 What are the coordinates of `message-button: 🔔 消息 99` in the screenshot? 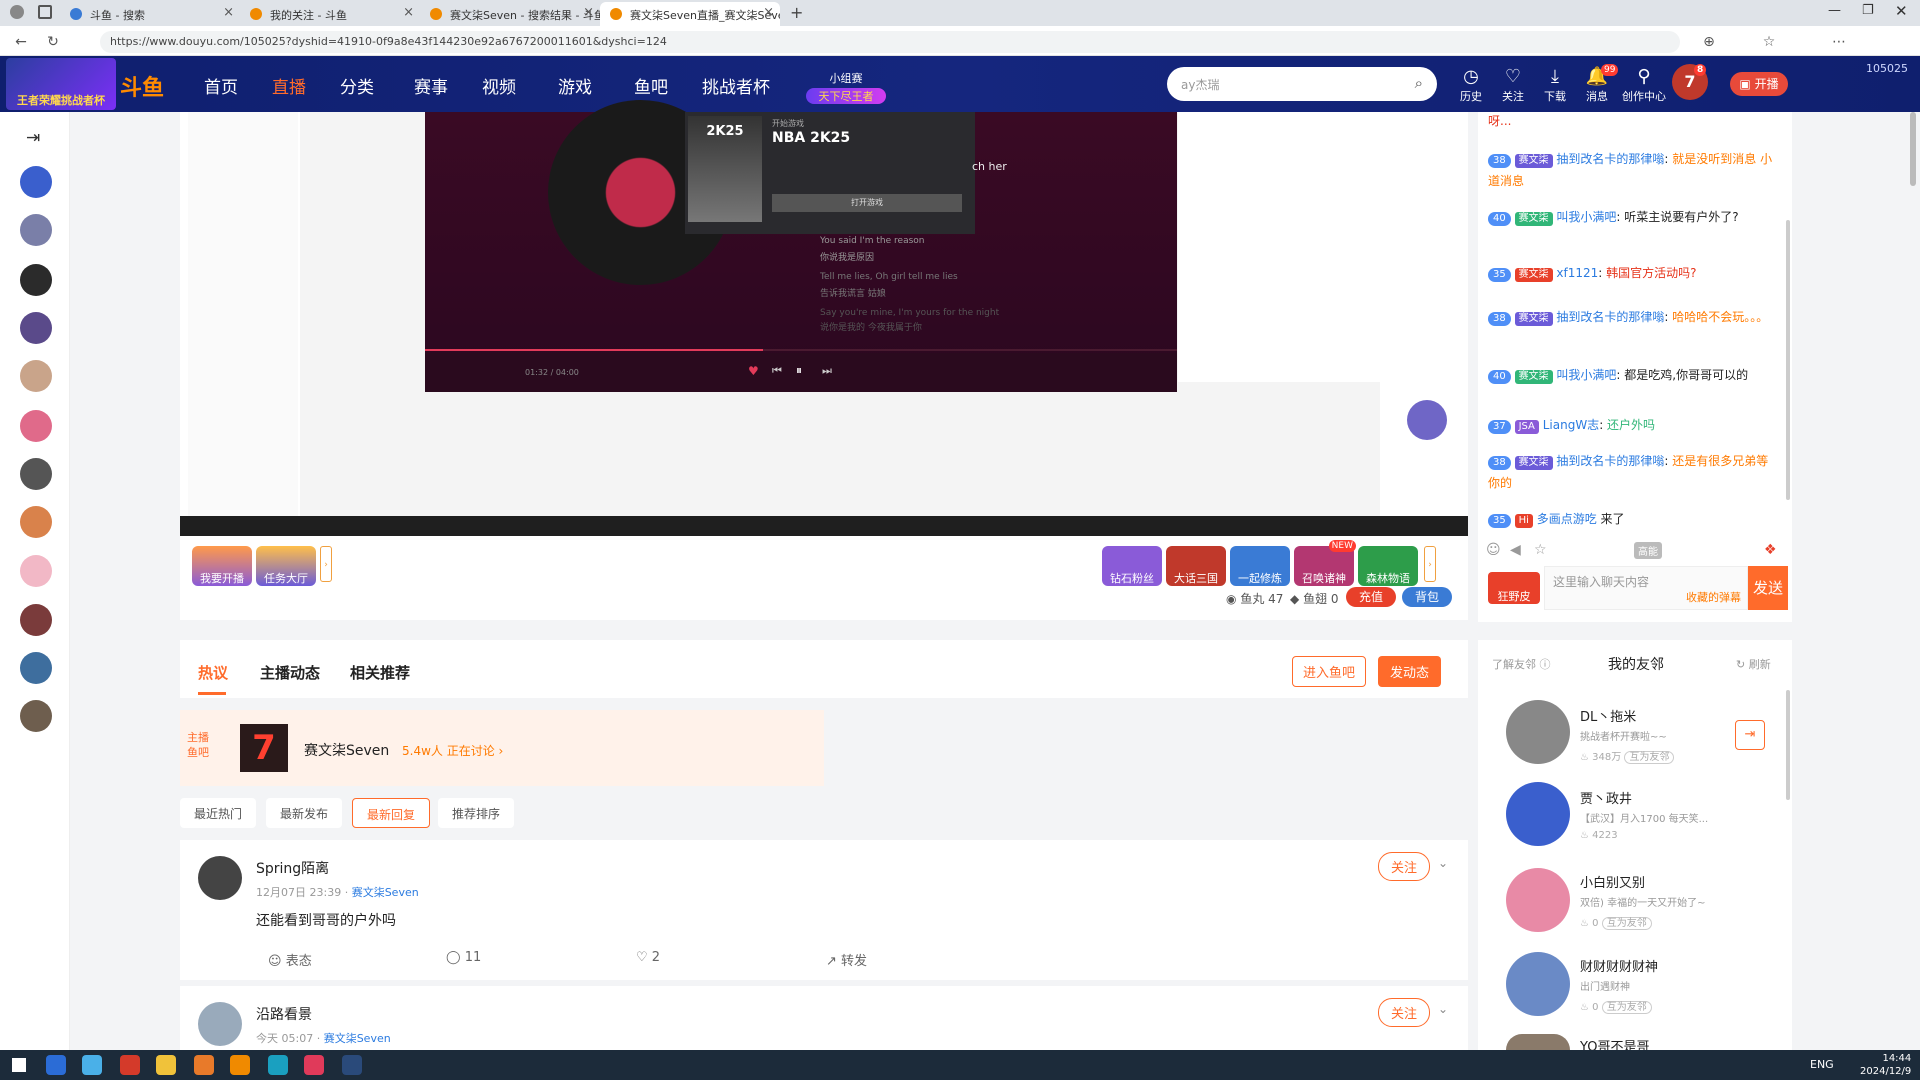 It's located at (1598, 84).